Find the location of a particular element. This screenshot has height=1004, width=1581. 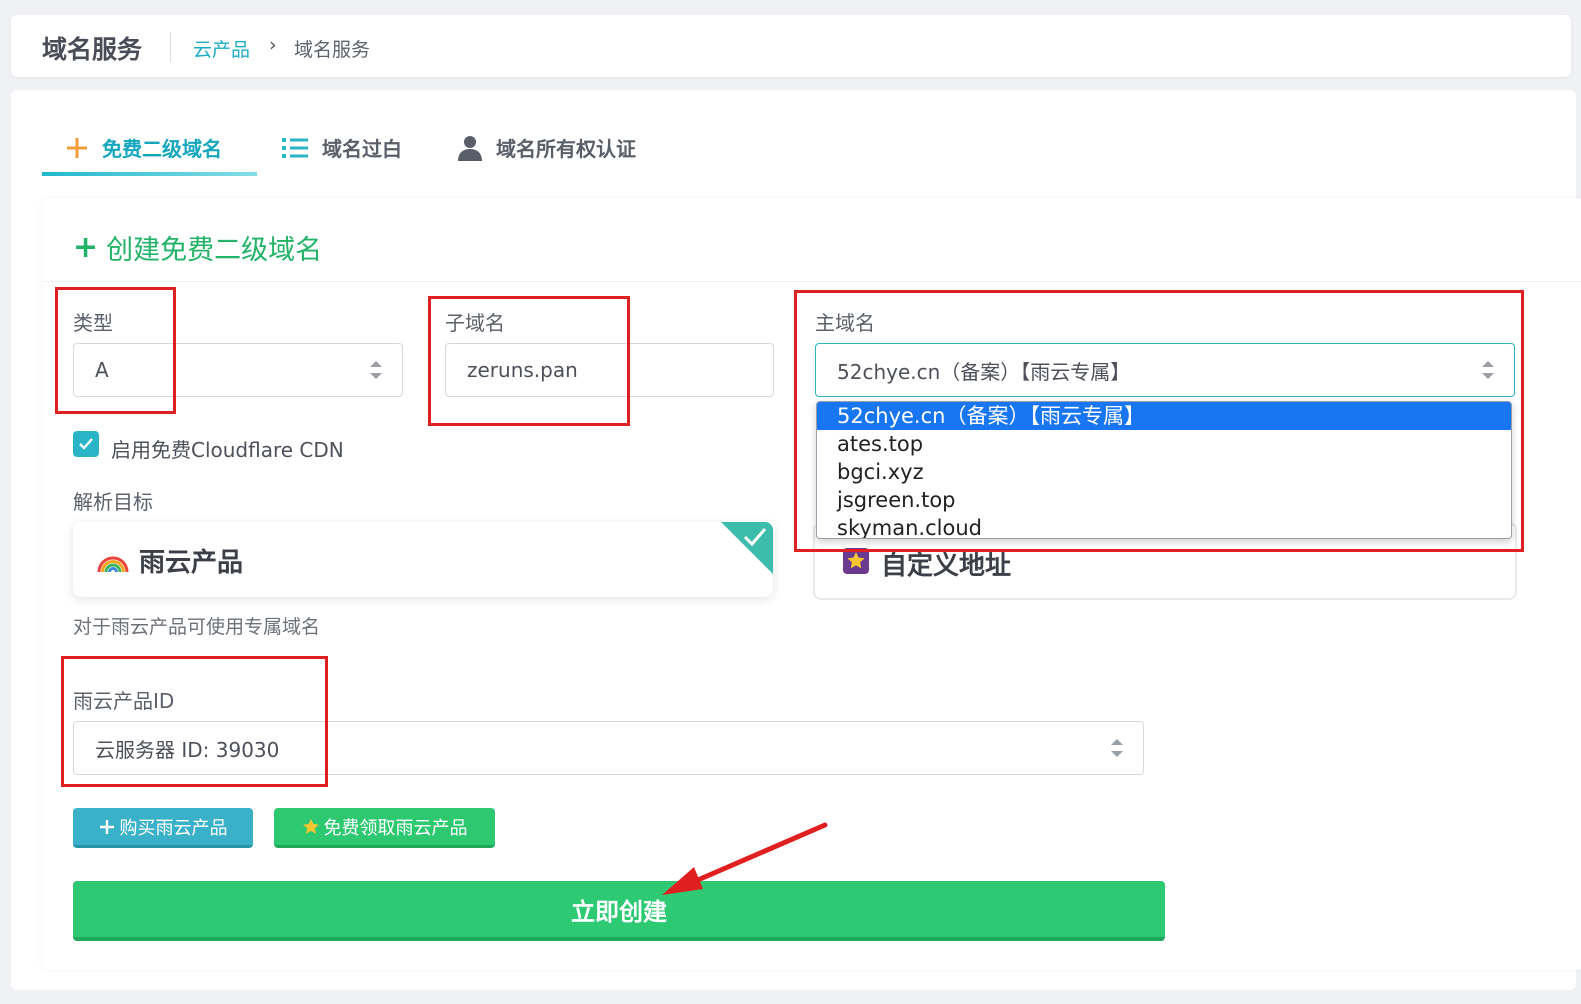

claim-free-product-button: 免费领取雨云产品 is located at coordinates (384, 828).